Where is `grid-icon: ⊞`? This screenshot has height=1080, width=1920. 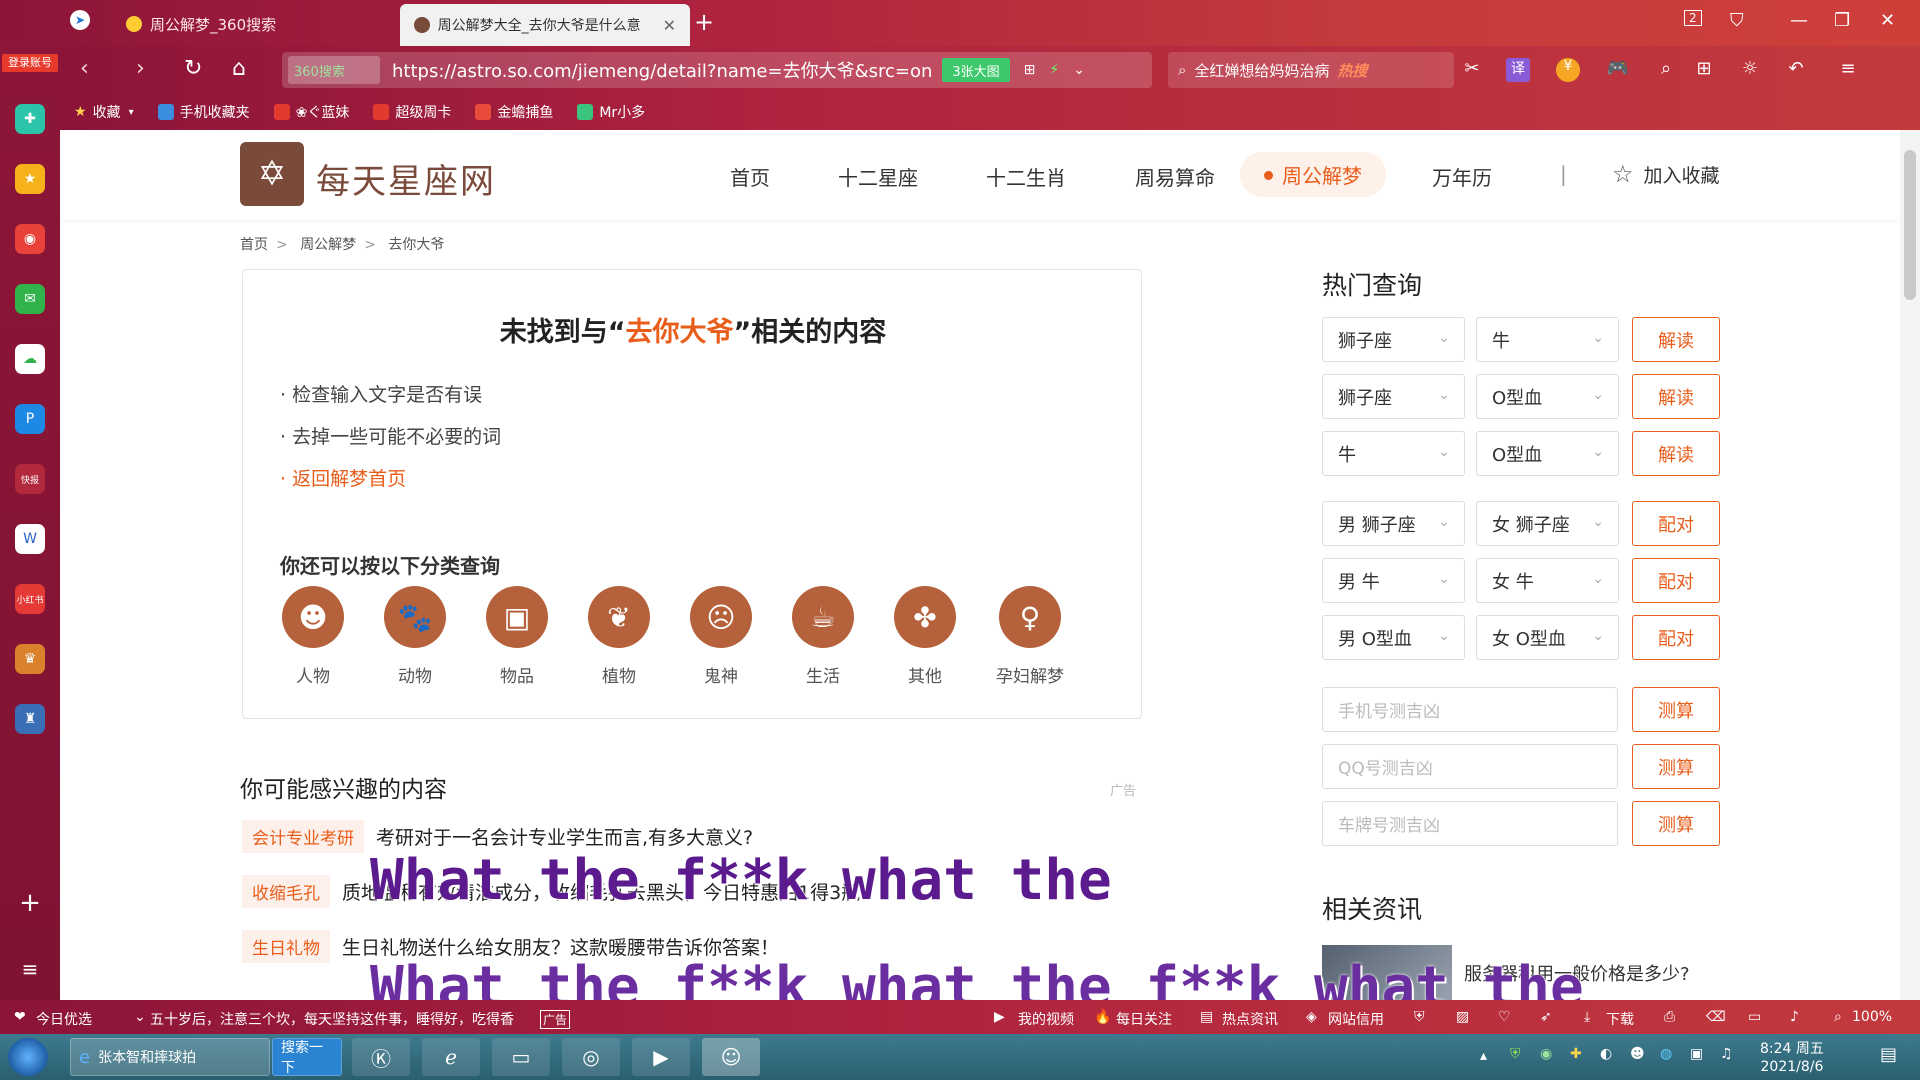
grid-icon: ⊞ is located at coordinates (1030, 70).